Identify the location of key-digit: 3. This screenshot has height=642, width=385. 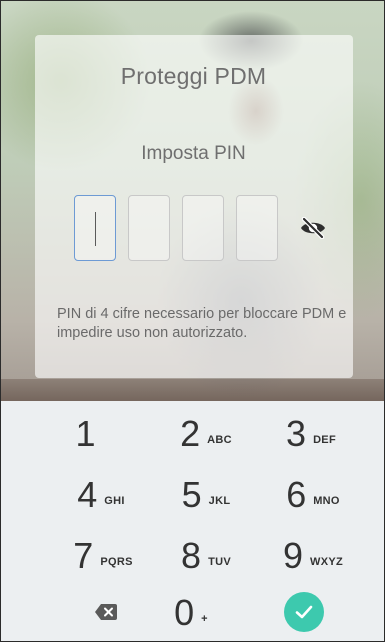
(296, 433).